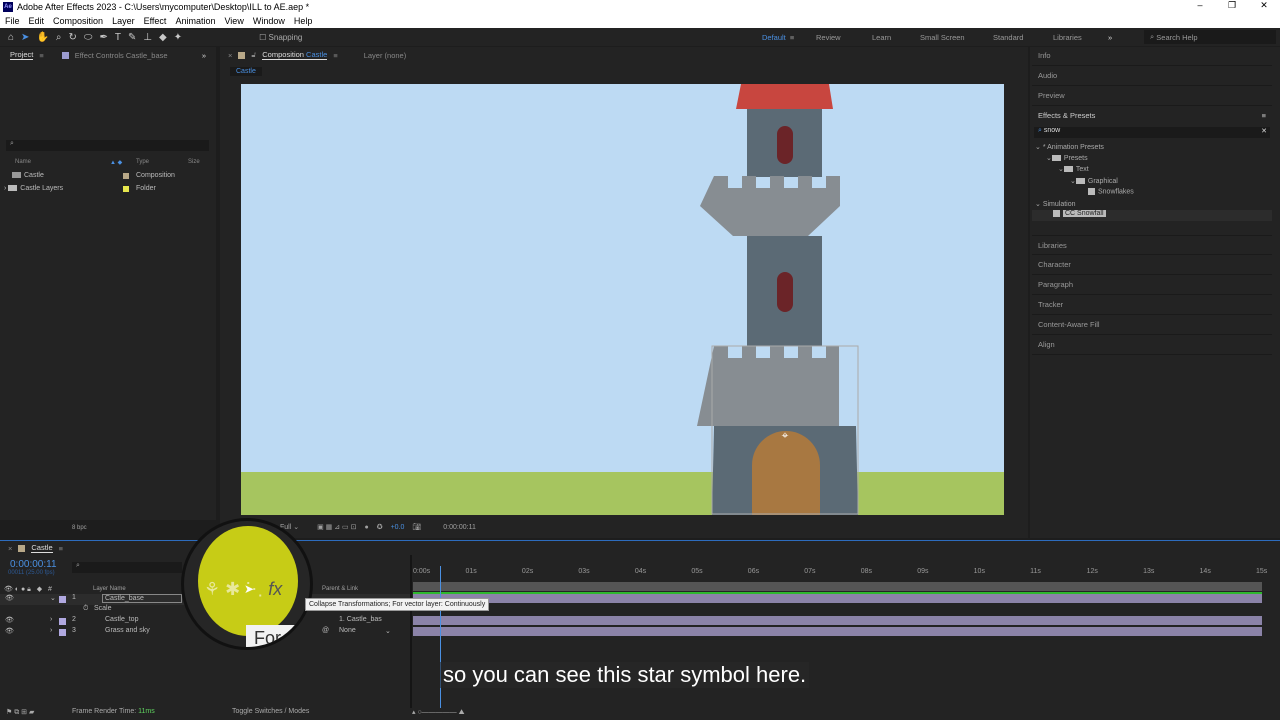  Describe the element at coordinates (1210, 37) in the screenshot. I see `search-help-input: ⌕ Search Help` at that location.